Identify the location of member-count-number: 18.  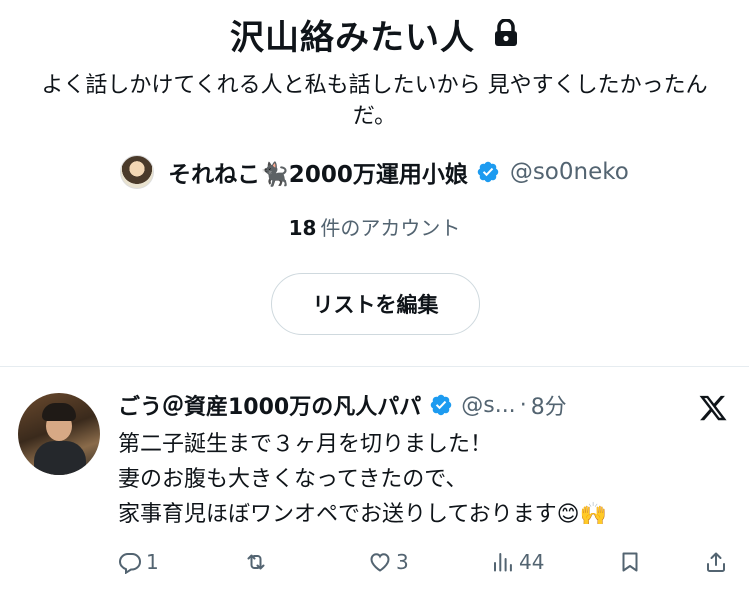
(302, 228).